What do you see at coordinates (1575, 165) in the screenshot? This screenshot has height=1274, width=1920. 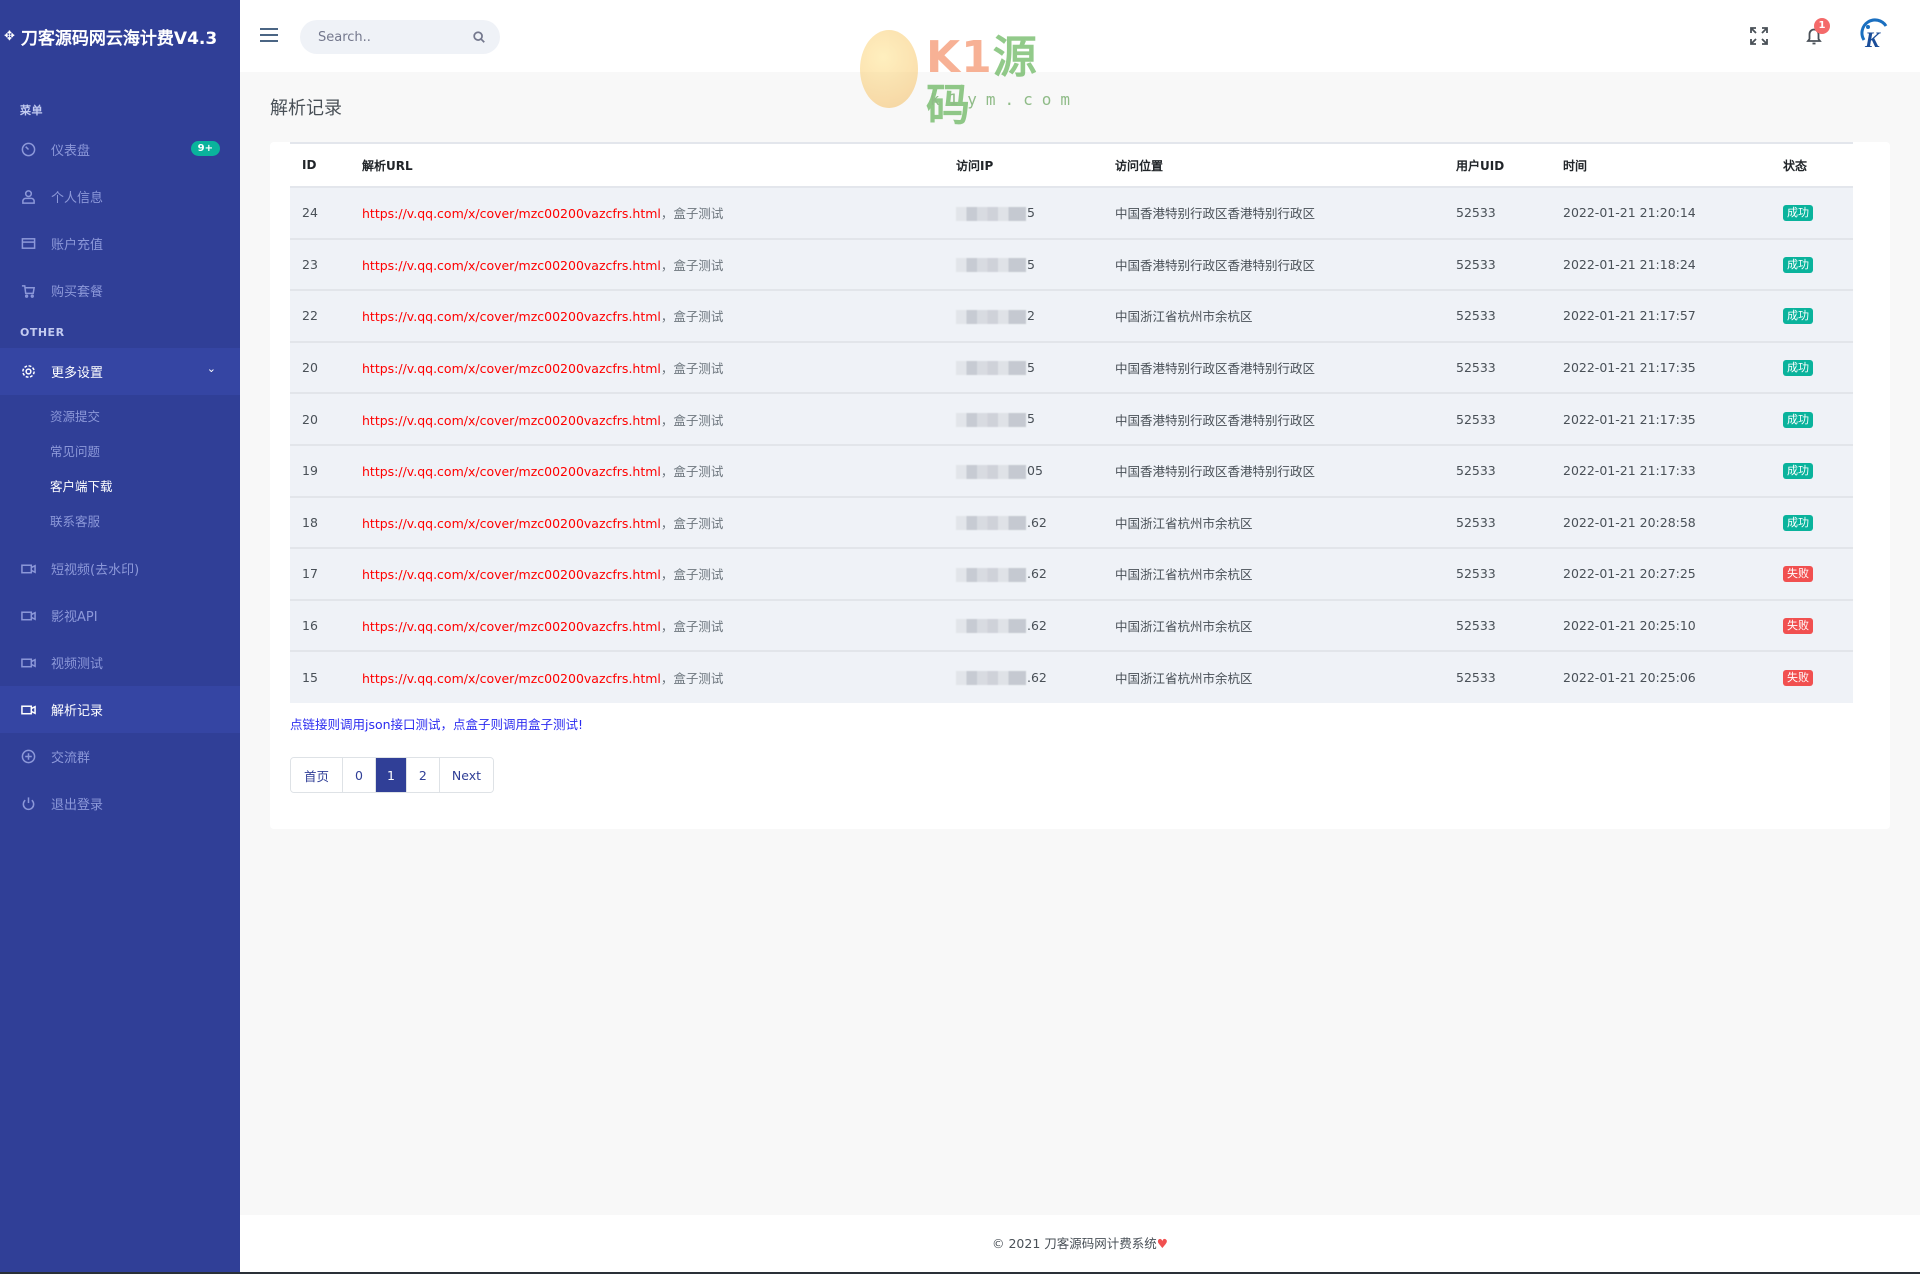 I see `column-header-time: 时间` at bounding box center [1575, 165].